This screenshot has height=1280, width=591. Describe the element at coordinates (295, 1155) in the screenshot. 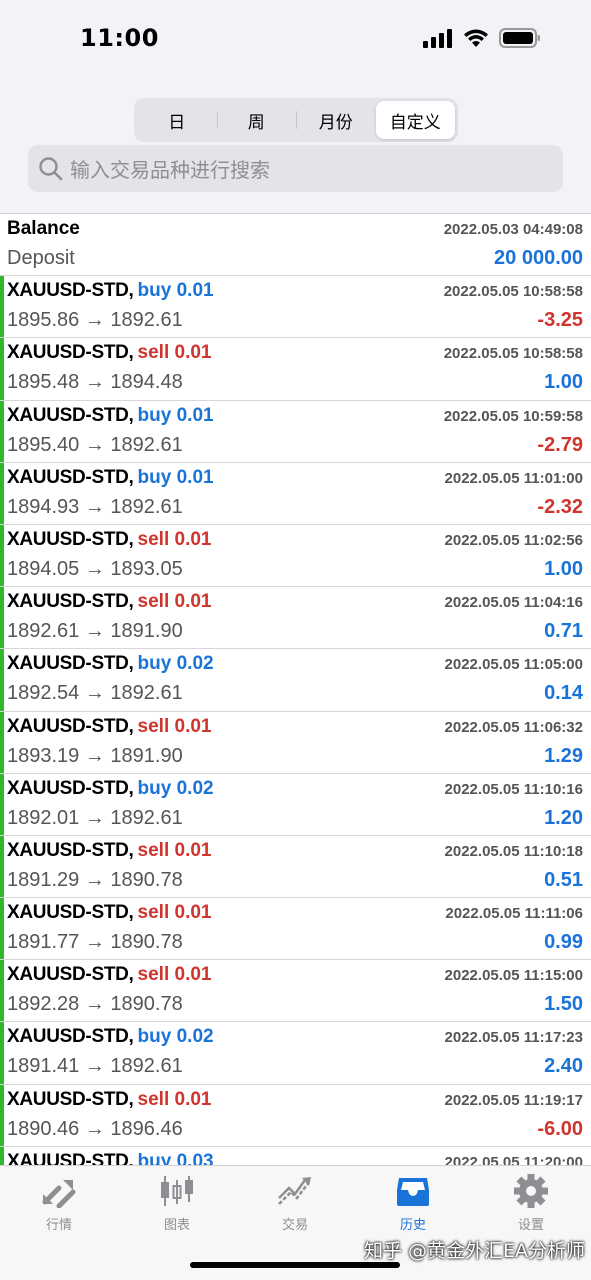

I see `deal-row: XAUUSD-STD, buy 0.03 2022.05.05 11:20:00` at that location.